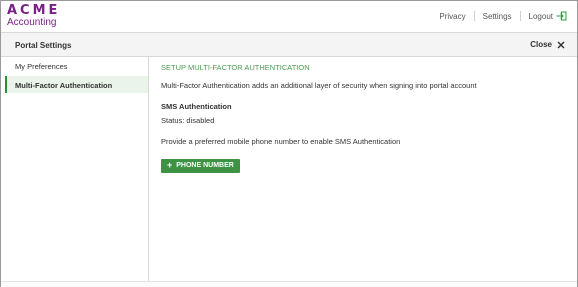 The image size is (578, 287). I want to click on sidebar-item-my-preferences: My Preferences, so click(76, 65).